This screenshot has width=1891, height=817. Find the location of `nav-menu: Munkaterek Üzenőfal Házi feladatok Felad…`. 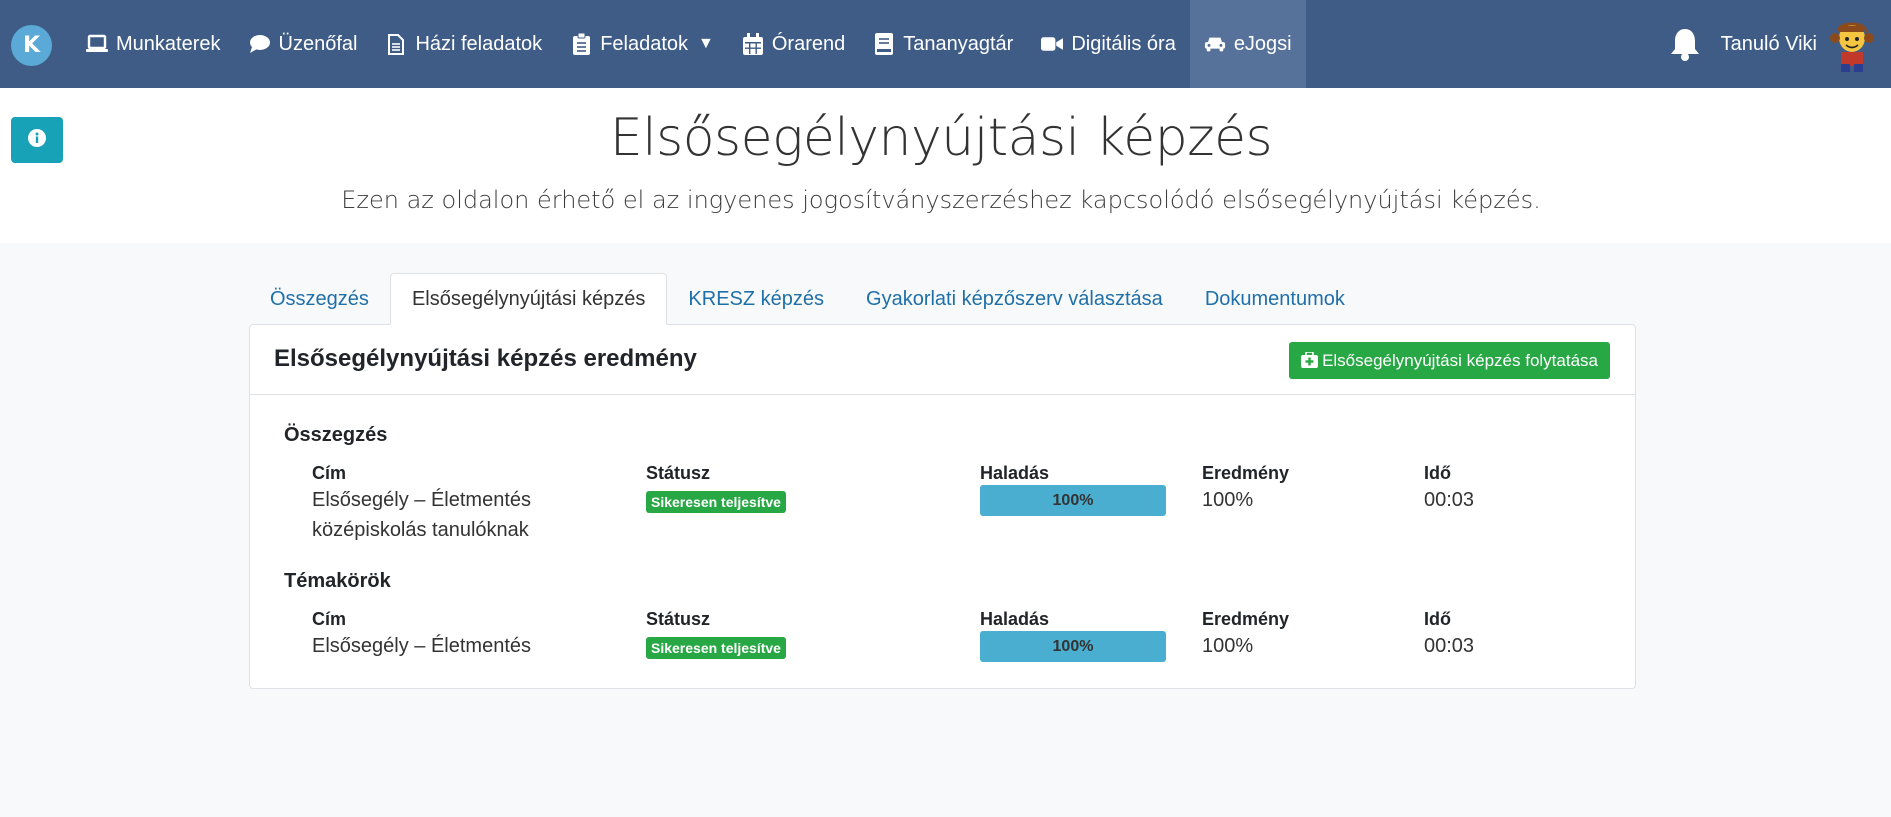

nav-menu: Munkaterek Üzenőfal Házi feladatok Felad… is located at coordinates (689, 44).